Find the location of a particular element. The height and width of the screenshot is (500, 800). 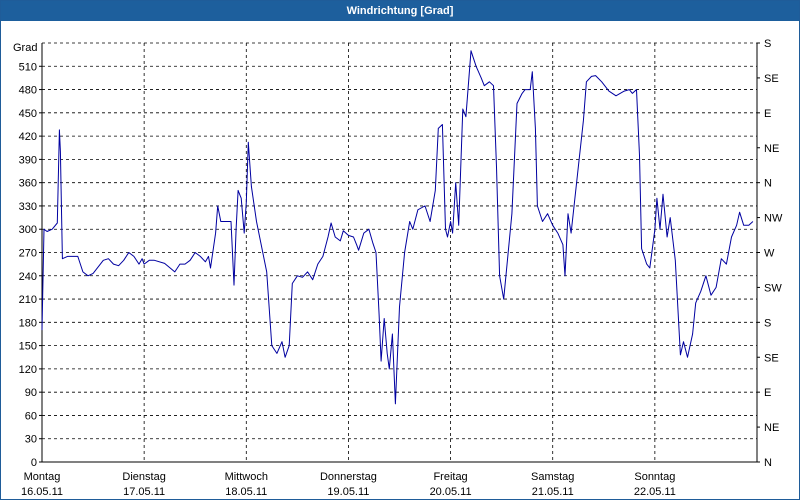

x-tick-date-label: 19.05.11 is located at coordinates (348, 492).